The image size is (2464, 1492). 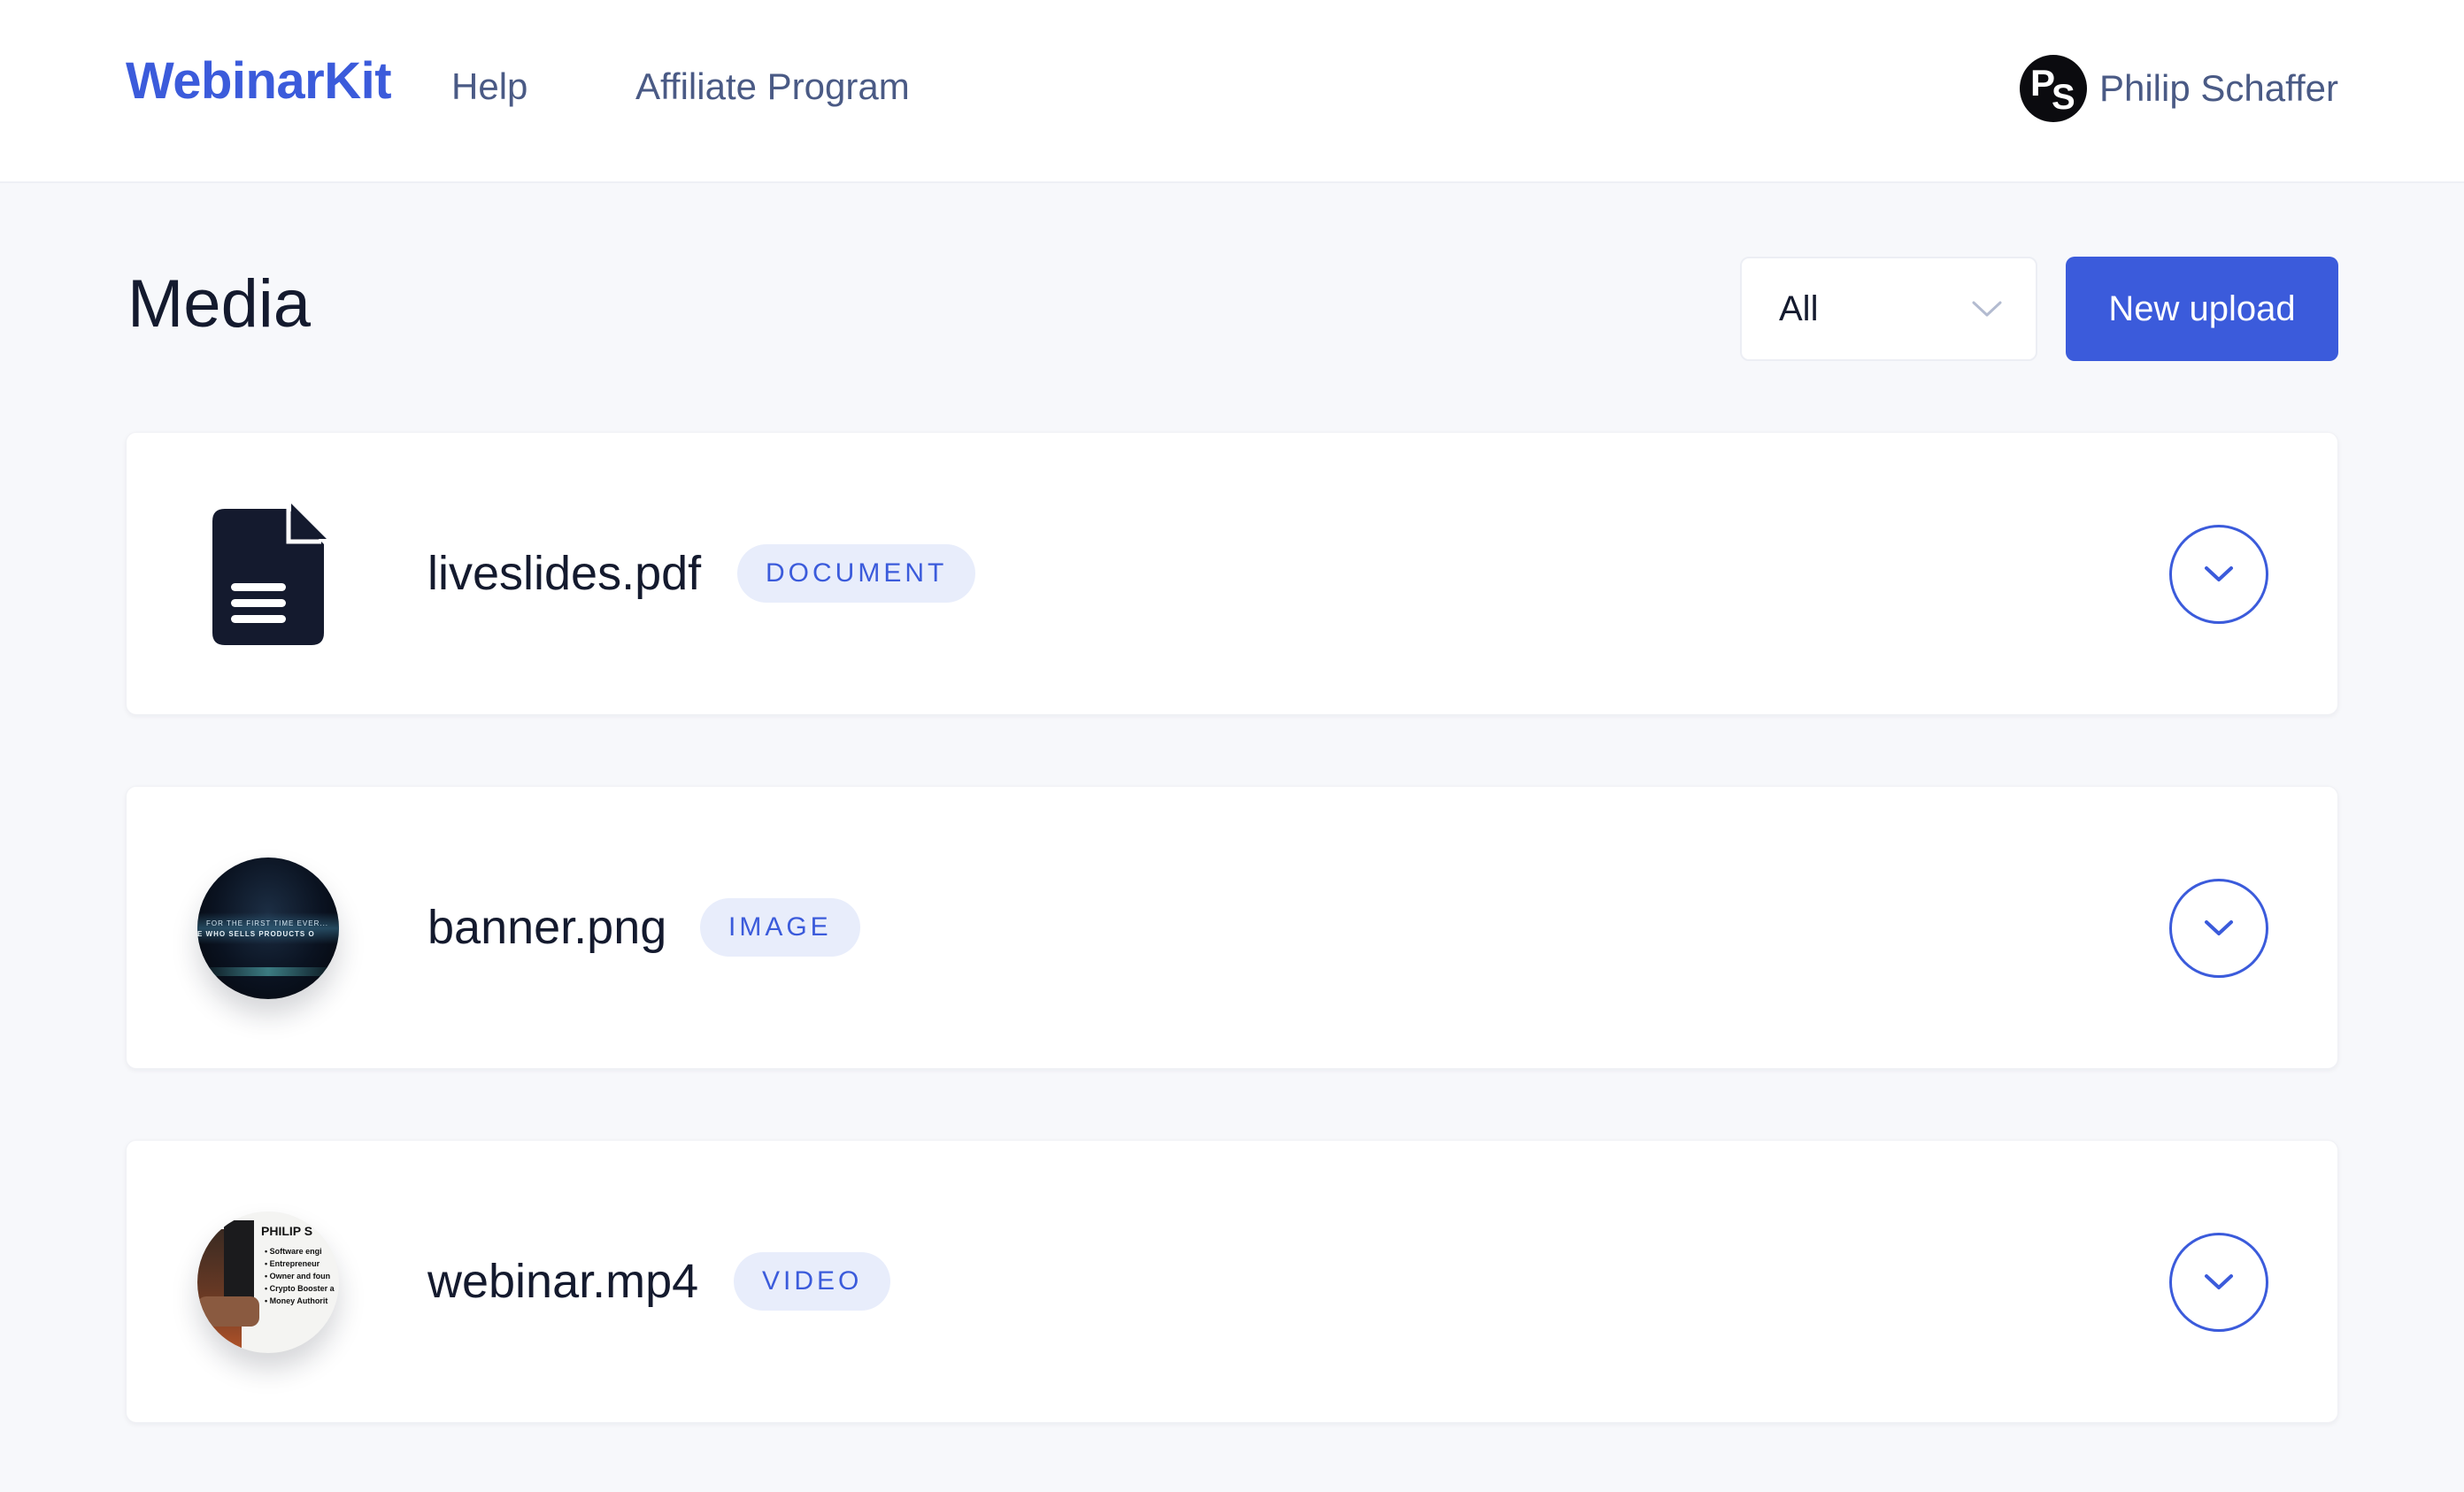 What do you see at coordinates (287, 1231) in the screenshot?
I see `thumb-text-line: PHILIP S` at bounding box center [287, 1231].